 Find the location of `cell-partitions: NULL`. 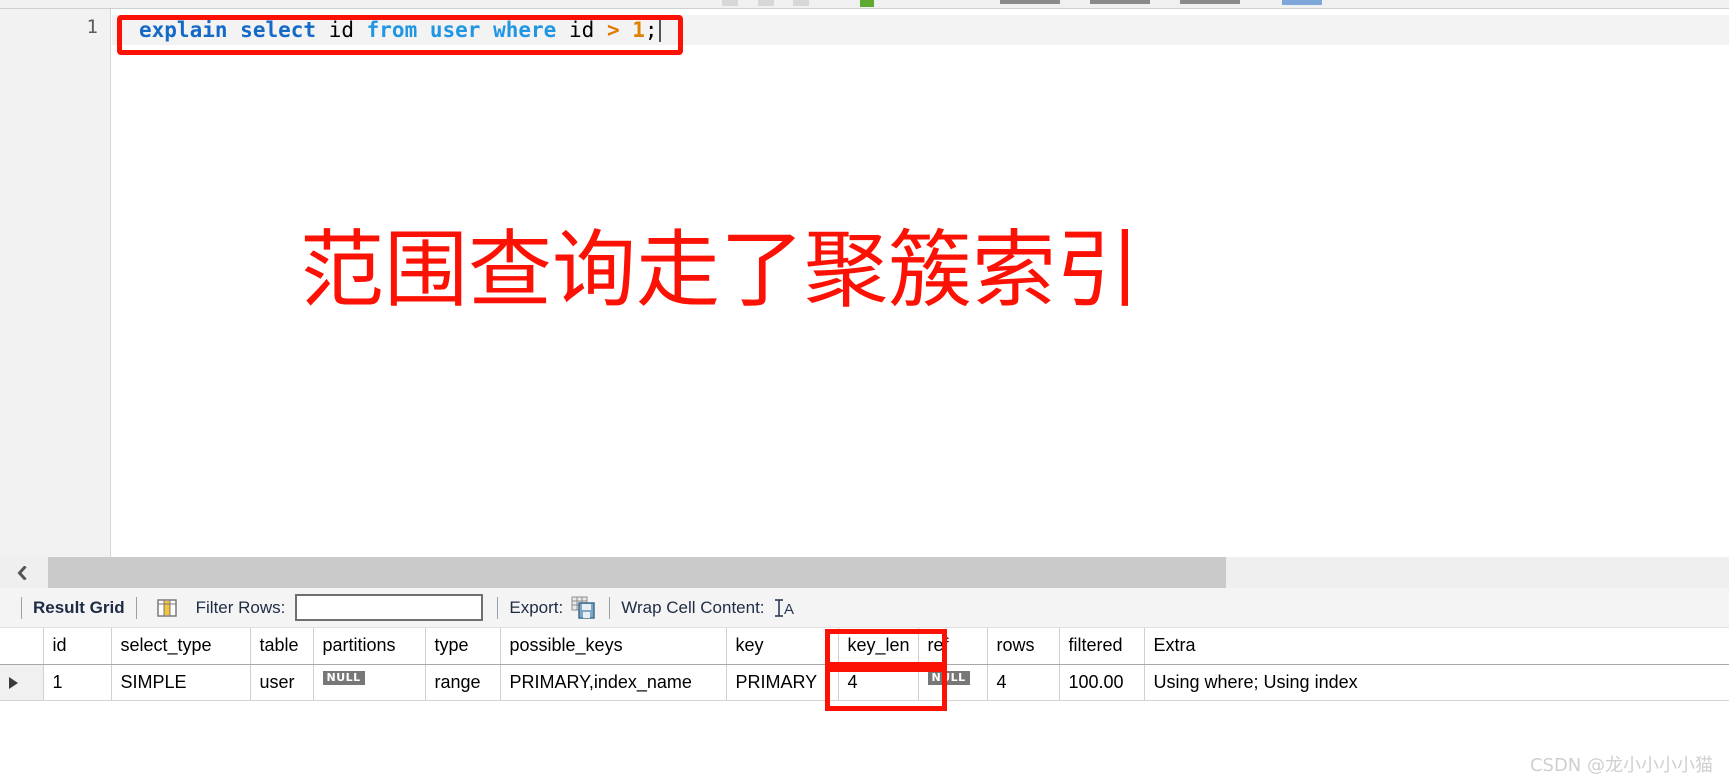

cell-partitions: NULL is located at coordinates (369, 682).